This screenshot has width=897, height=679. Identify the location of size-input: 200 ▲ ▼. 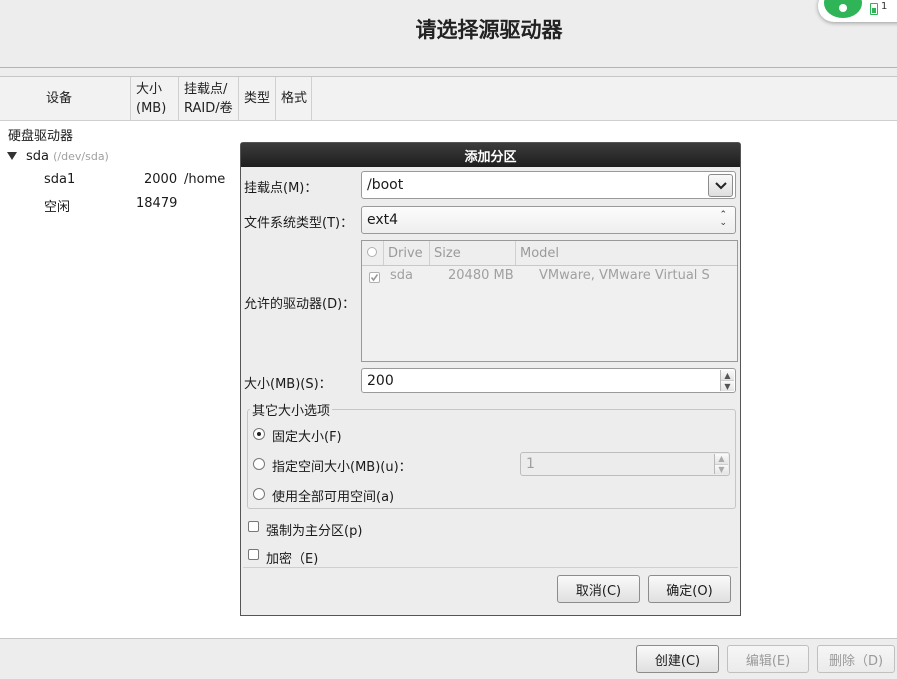
(548, 380).